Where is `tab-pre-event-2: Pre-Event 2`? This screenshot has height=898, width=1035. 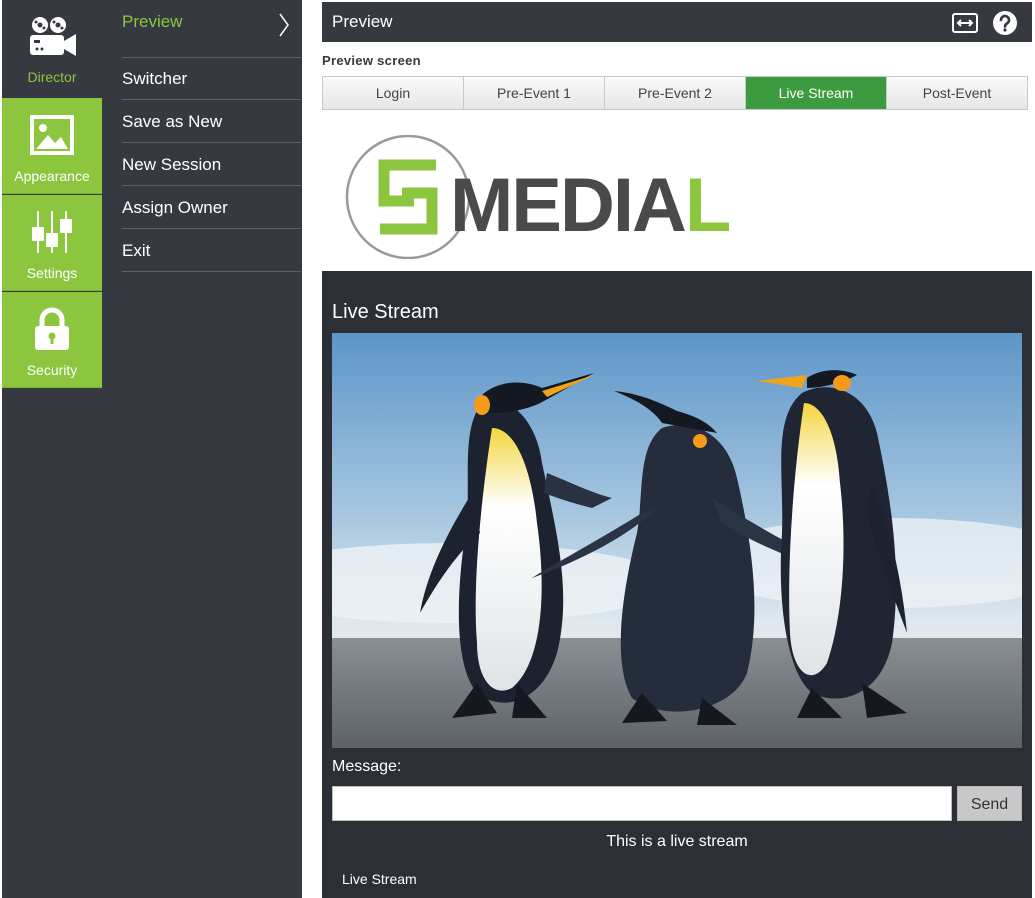 tab-pre-event-2: Pre-Event 2 is located at coordinates (675, 93).